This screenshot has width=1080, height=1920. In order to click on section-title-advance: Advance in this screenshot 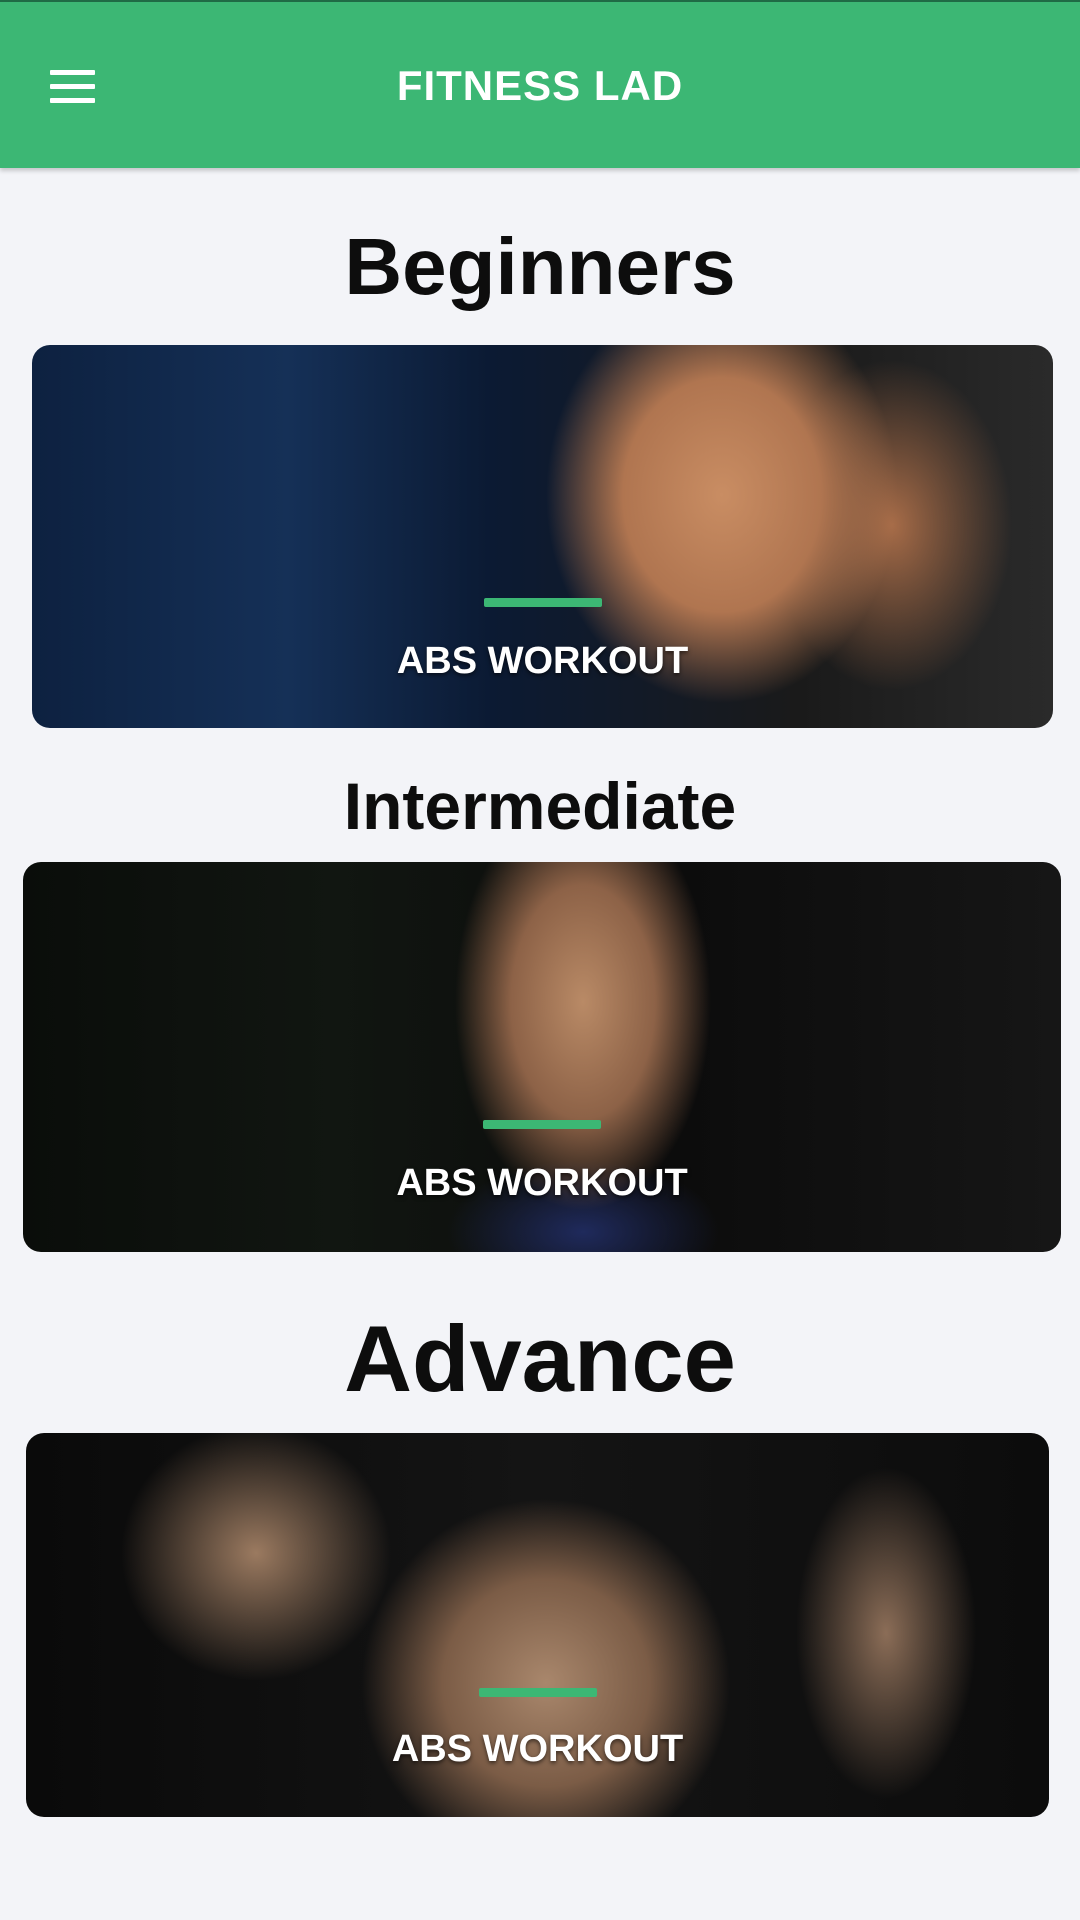, I will do `click(540, 1358)`.